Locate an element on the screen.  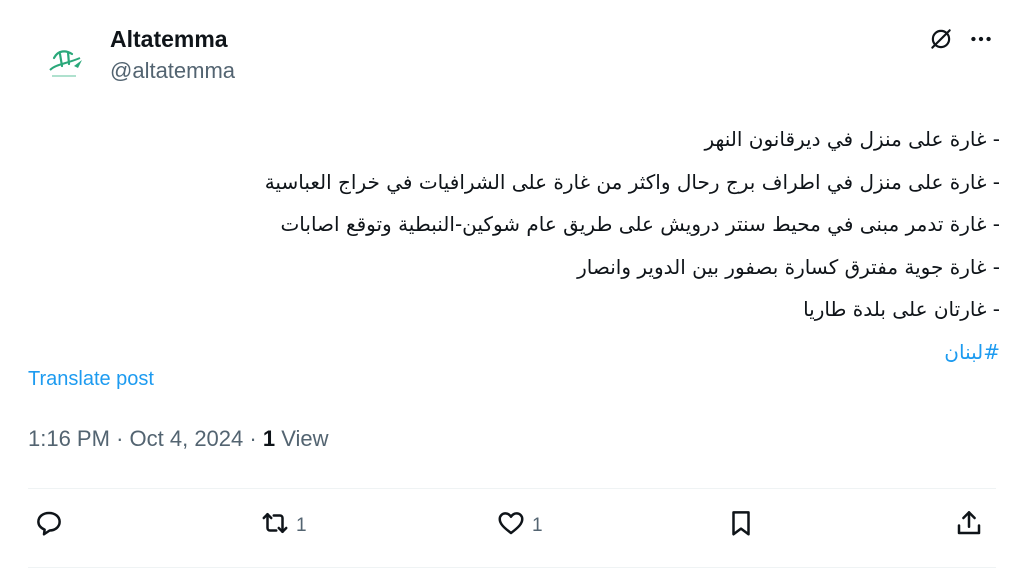
repost-button: 1 is located at coordinates (283, 526).